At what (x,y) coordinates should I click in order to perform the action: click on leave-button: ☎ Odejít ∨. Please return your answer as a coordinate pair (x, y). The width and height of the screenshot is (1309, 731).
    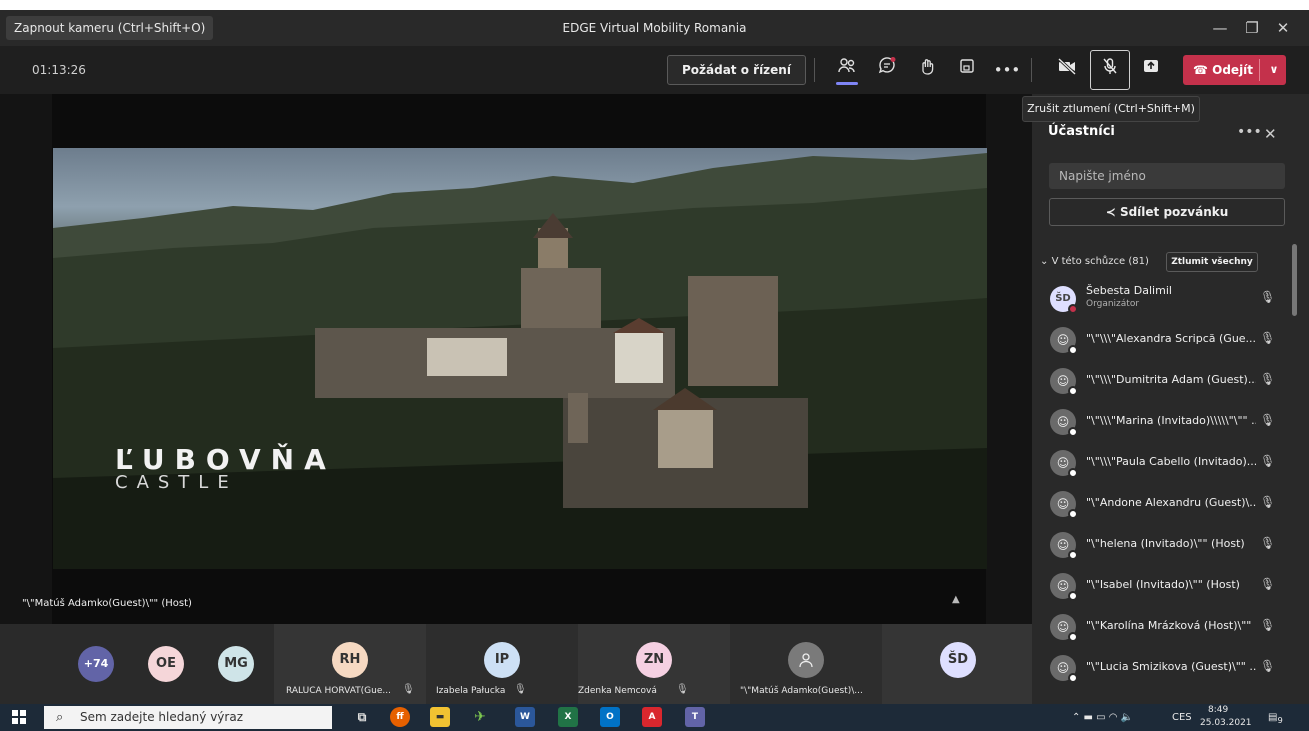
    Looking at the image, I should click on (1234, 70).